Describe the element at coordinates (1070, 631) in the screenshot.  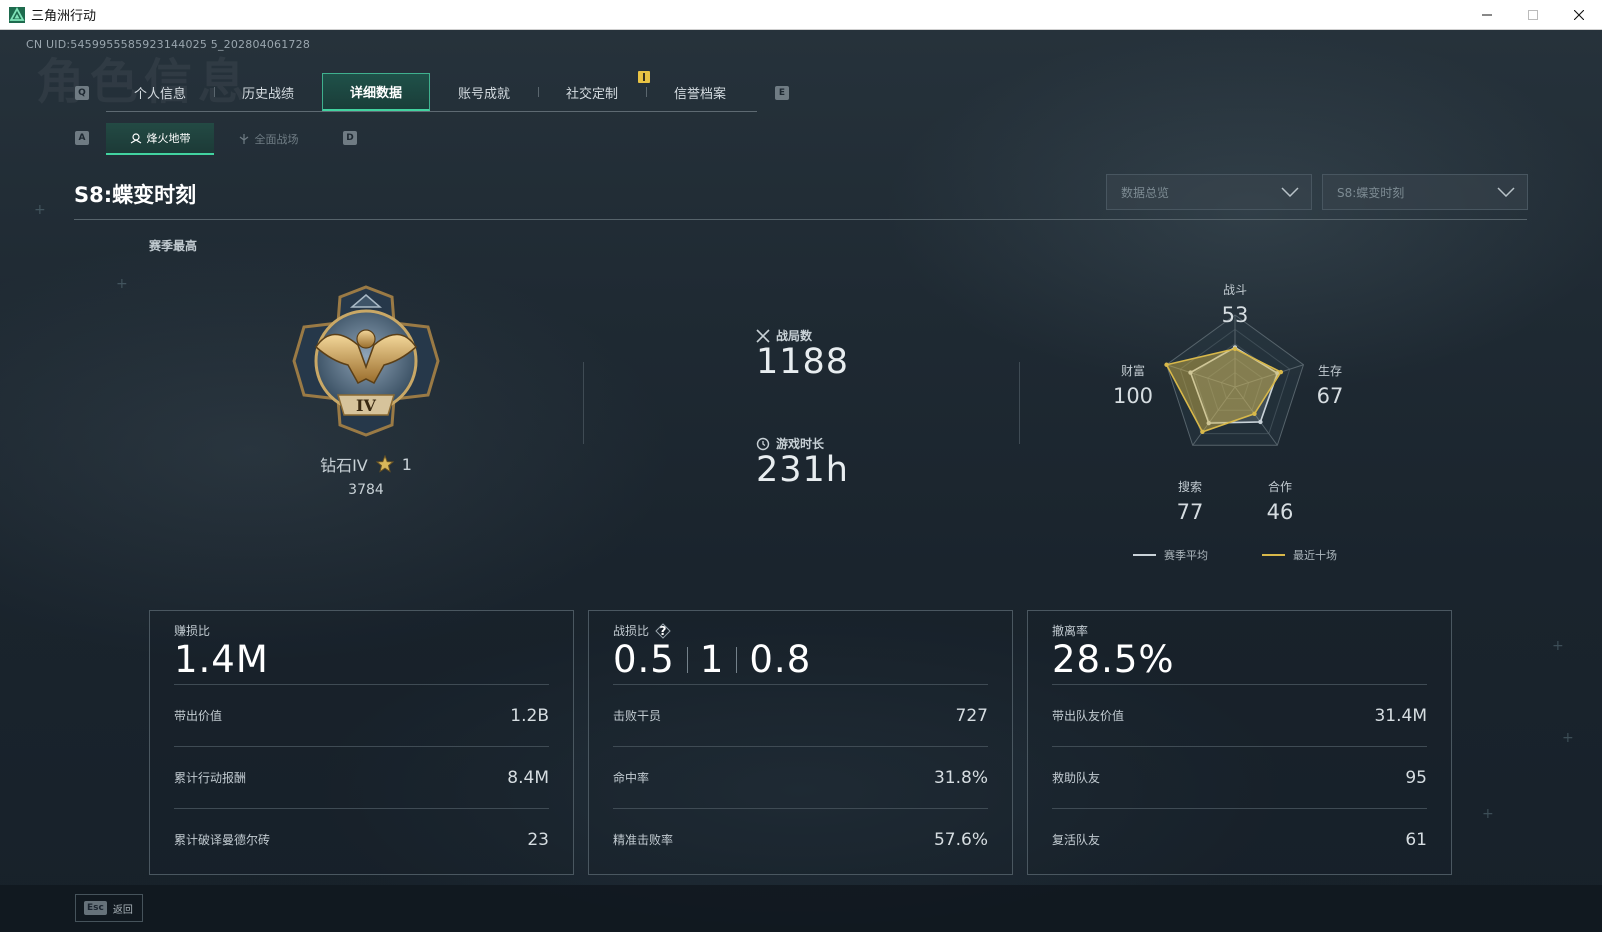
I see `card-label: 撤离率` at that location.